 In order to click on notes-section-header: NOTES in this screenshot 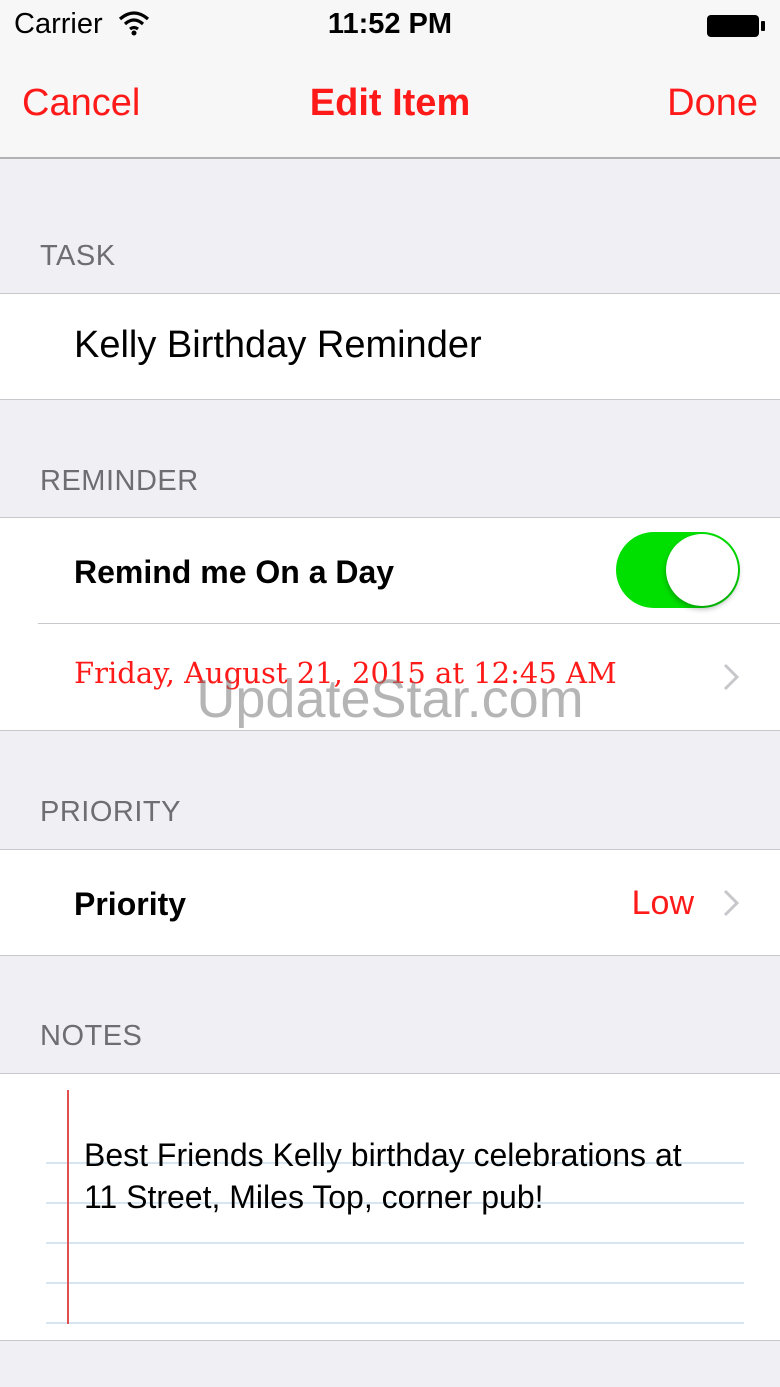, I will do `click(91, 1036)`.